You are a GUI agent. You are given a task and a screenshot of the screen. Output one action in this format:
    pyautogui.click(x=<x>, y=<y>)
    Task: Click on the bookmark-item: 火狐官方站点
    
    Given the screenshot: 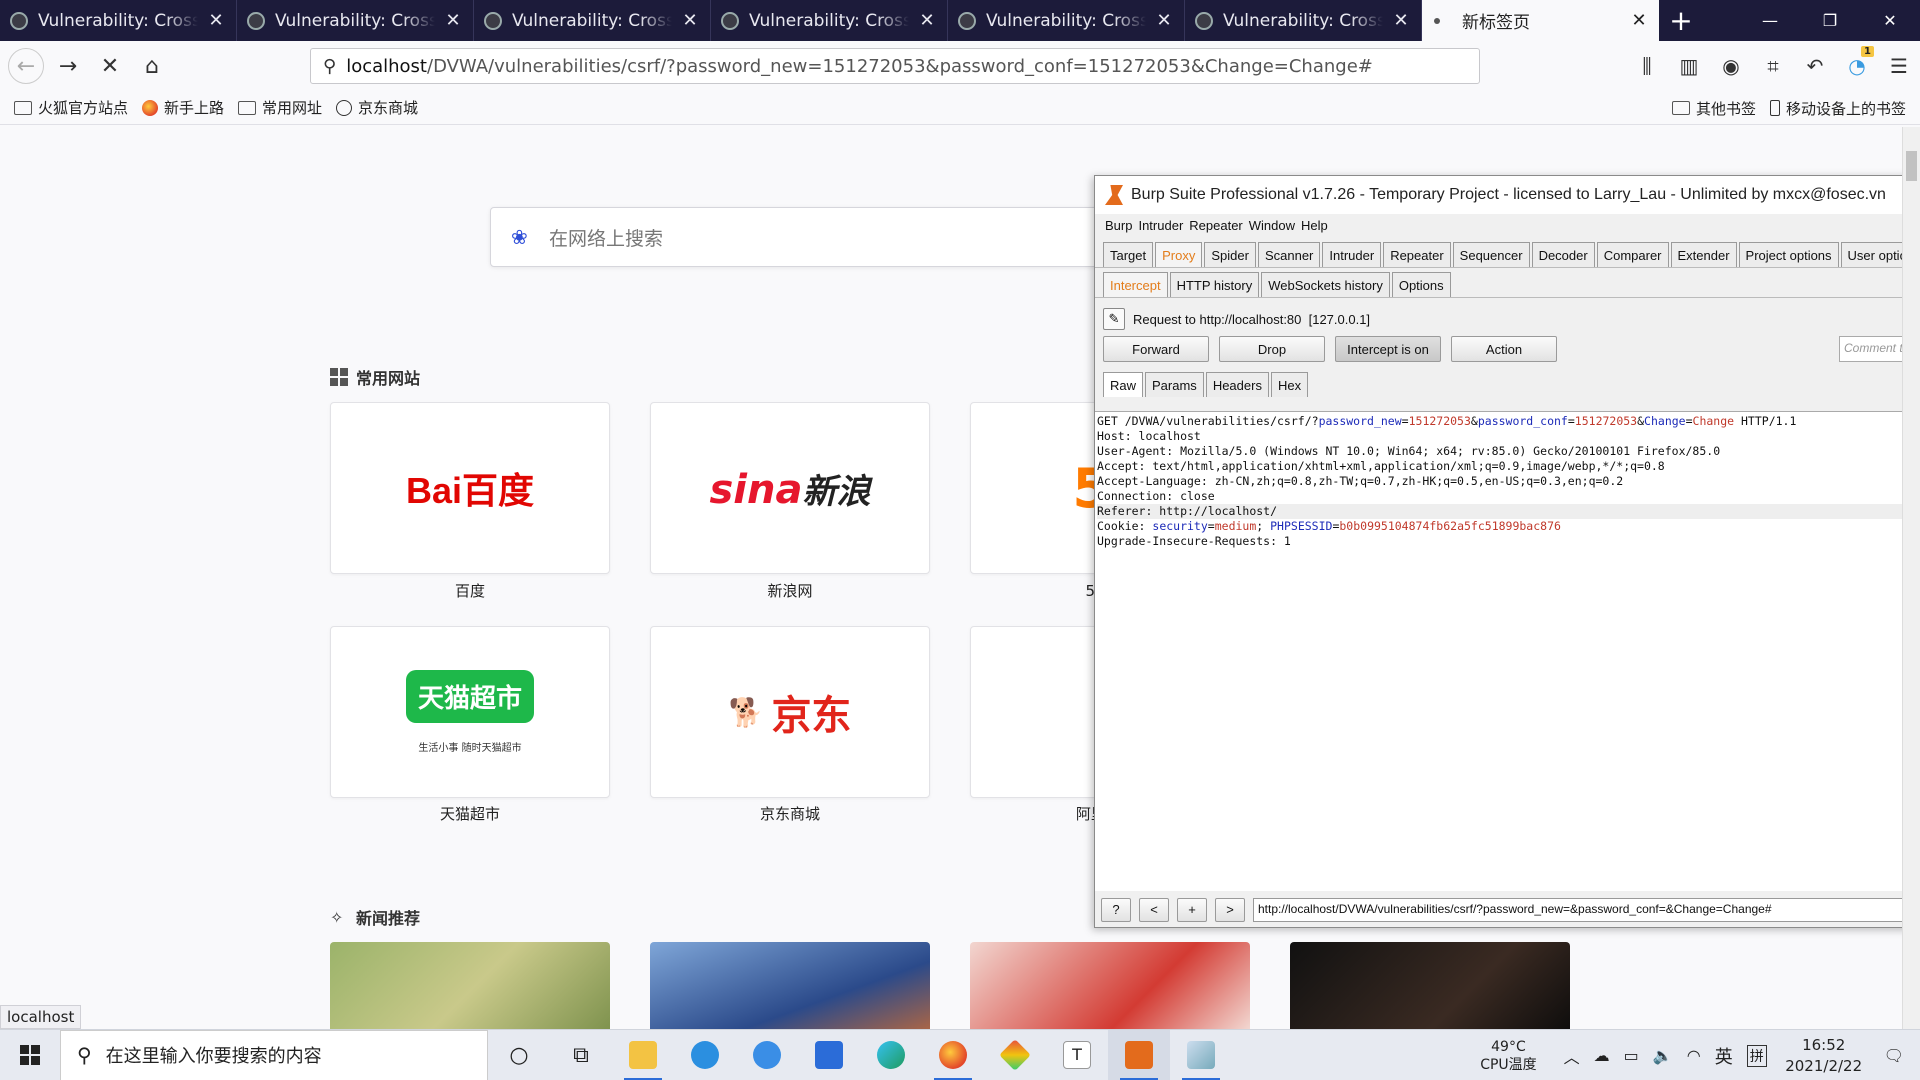 What is the action you would take?
    pyautogui.click(x=71, y=107)
    